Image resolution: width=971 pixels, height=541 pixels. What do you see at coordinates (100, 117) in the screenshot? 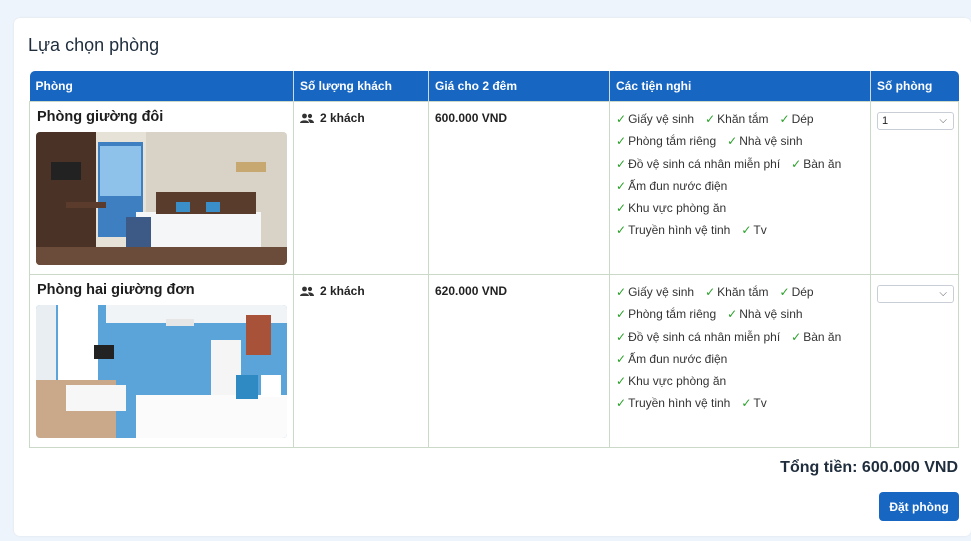
I see `room-name: Phòng giường đôi` at bounding box center [100, 117].